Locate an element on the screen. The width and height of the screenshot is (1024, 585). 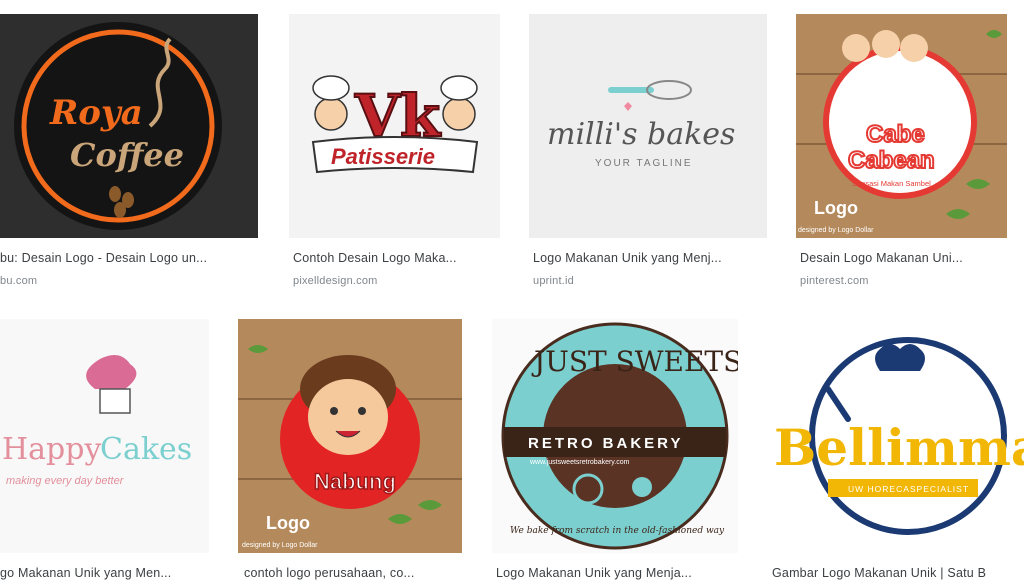
nabung-logo-badge: Logo is located at coordinates (288, 523).